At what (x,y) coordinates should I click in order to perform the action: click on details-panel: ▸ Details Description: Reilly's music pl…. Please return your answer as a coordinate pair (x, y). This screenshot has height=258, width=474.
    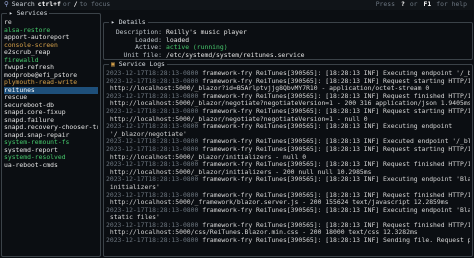
    Looking at the image, I should click on (288, 39).